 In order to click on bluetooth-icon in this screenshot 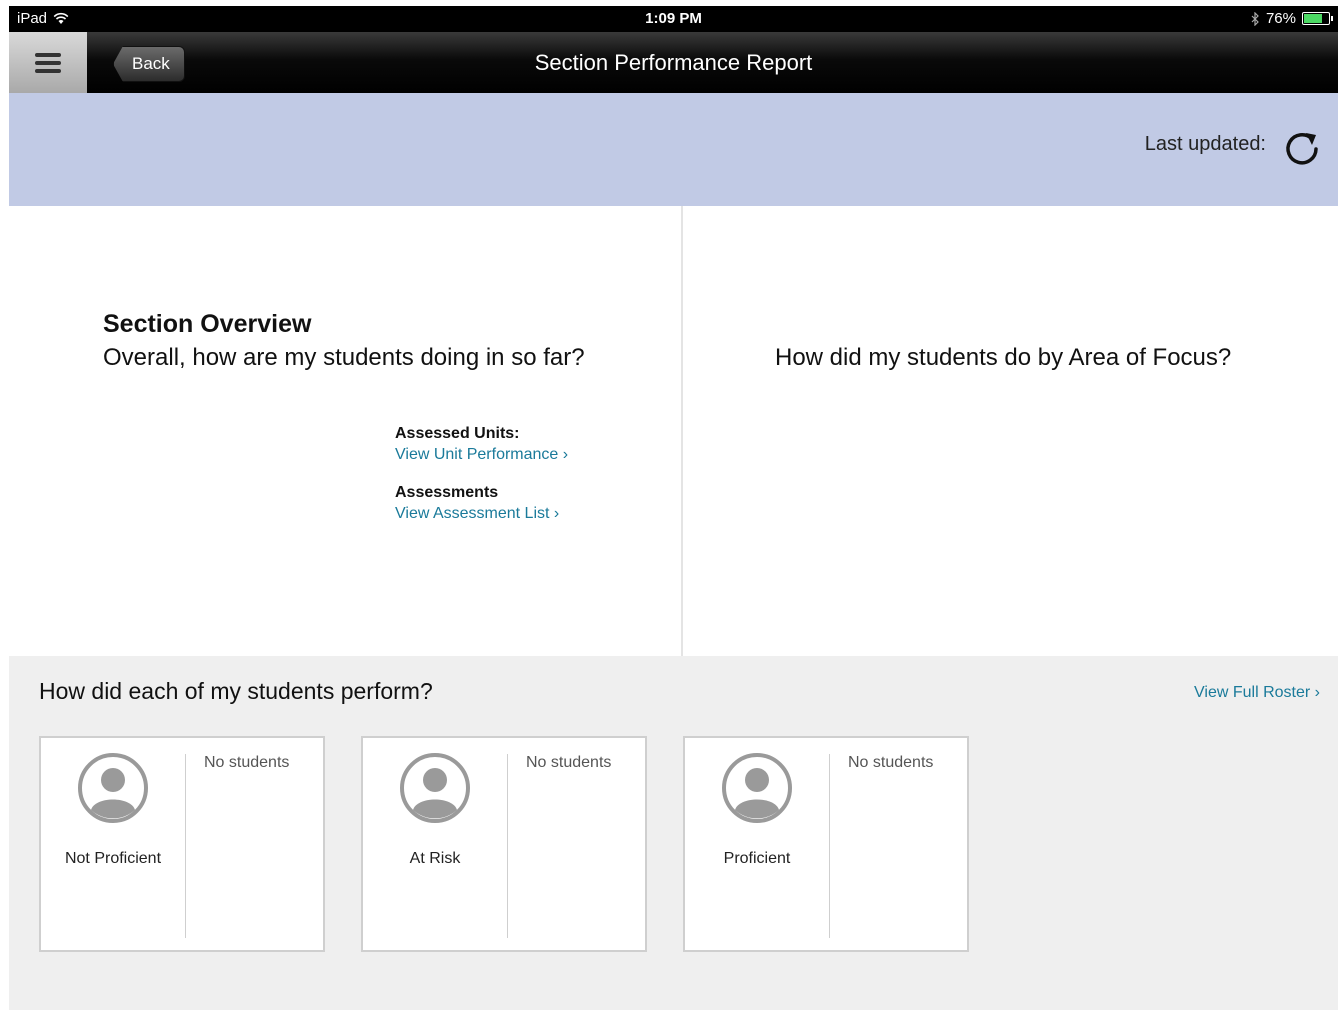, I will do `click(1255, 18)`.